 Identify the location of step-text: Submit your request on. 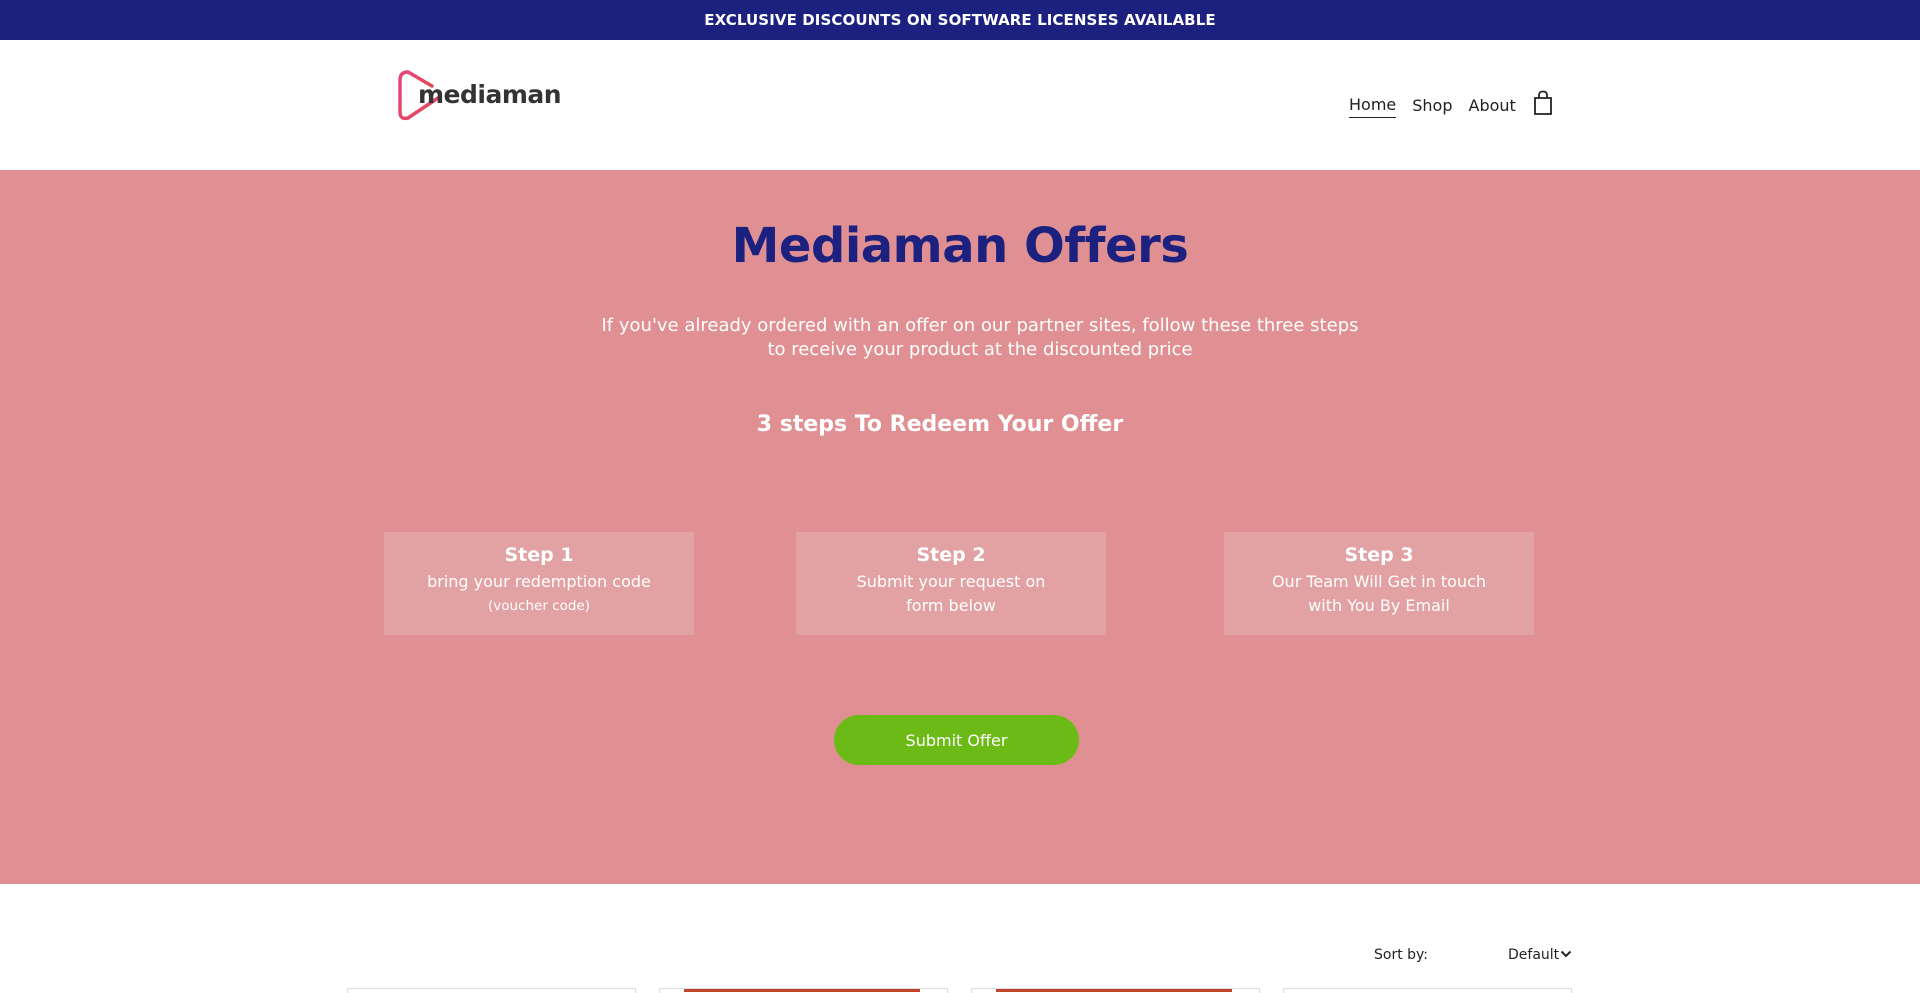
(951, 581).